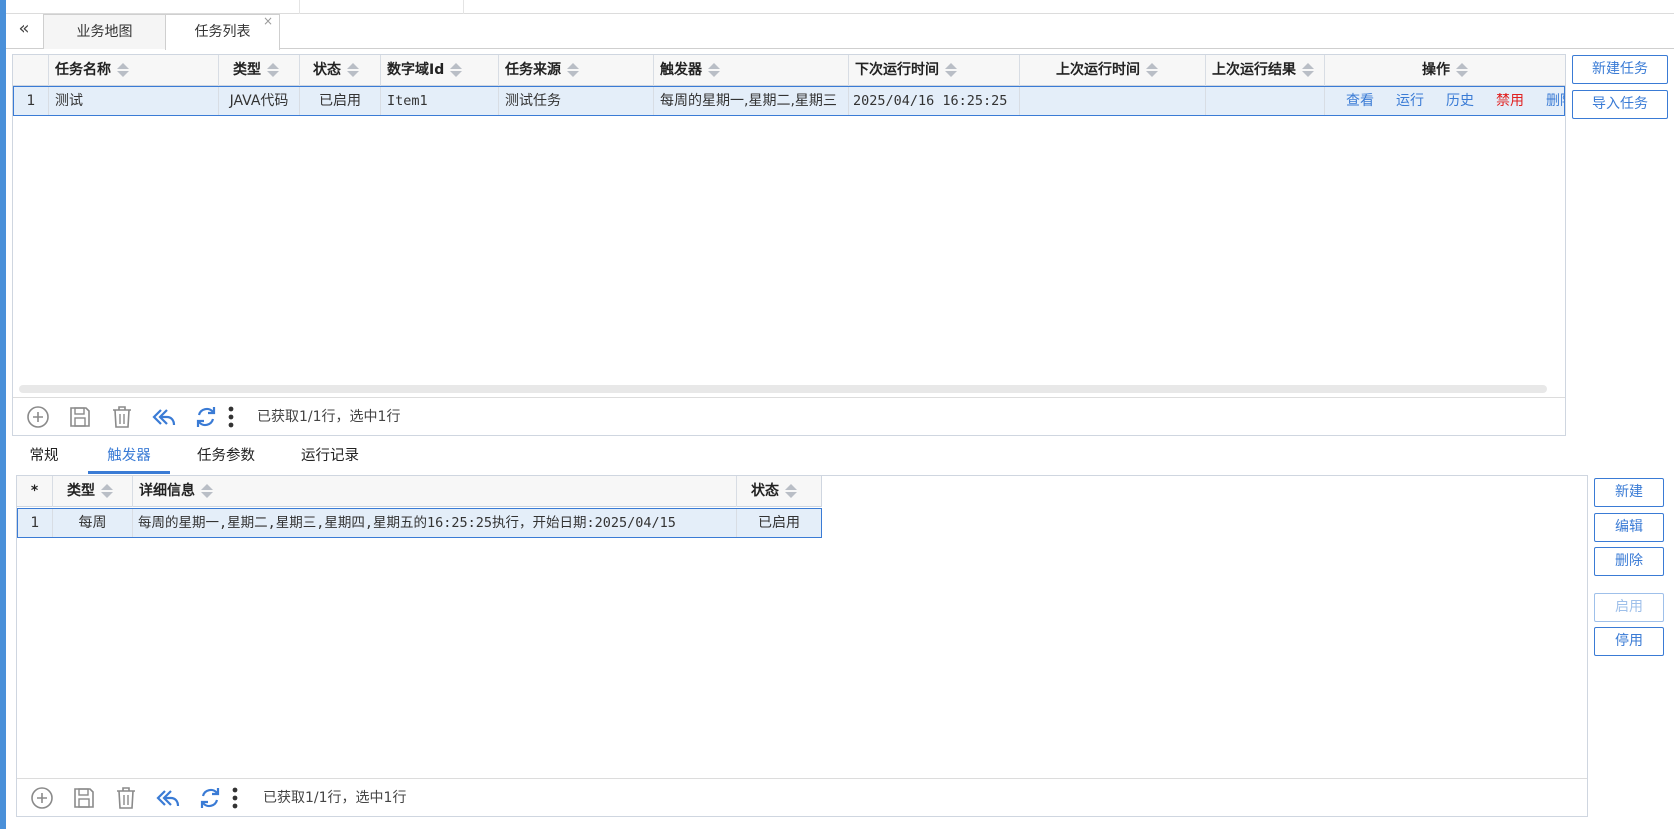  I want to click on cell-last-run, so click(1113, 101).